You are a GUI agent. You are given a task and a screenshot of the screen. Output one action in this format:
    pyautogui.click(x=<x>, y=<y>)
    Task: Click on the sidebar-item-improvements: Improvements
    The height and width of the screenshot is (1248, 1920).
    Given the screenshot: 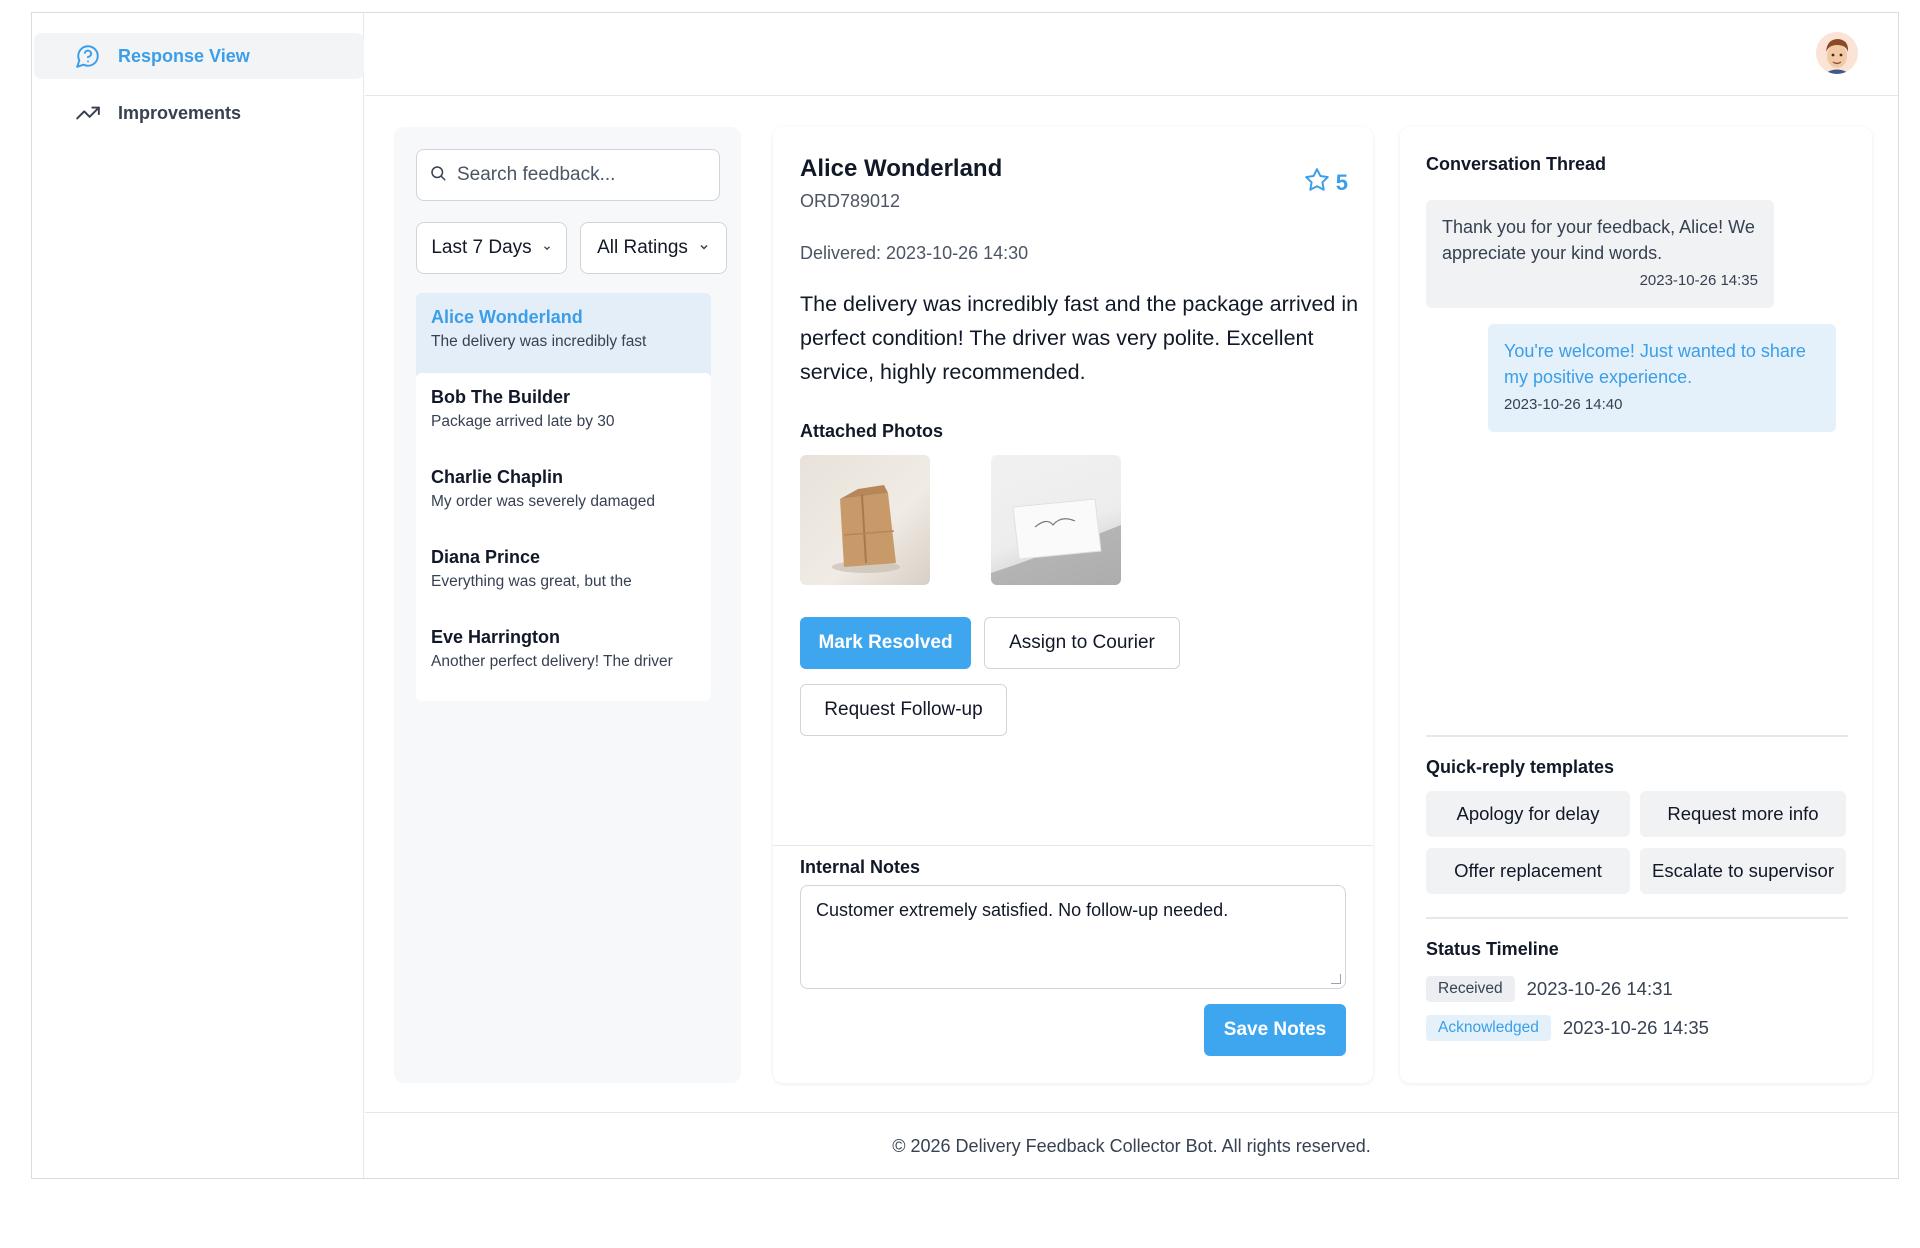 What is the action you would take?
    pyautogui.click(x=199, y=113)
    